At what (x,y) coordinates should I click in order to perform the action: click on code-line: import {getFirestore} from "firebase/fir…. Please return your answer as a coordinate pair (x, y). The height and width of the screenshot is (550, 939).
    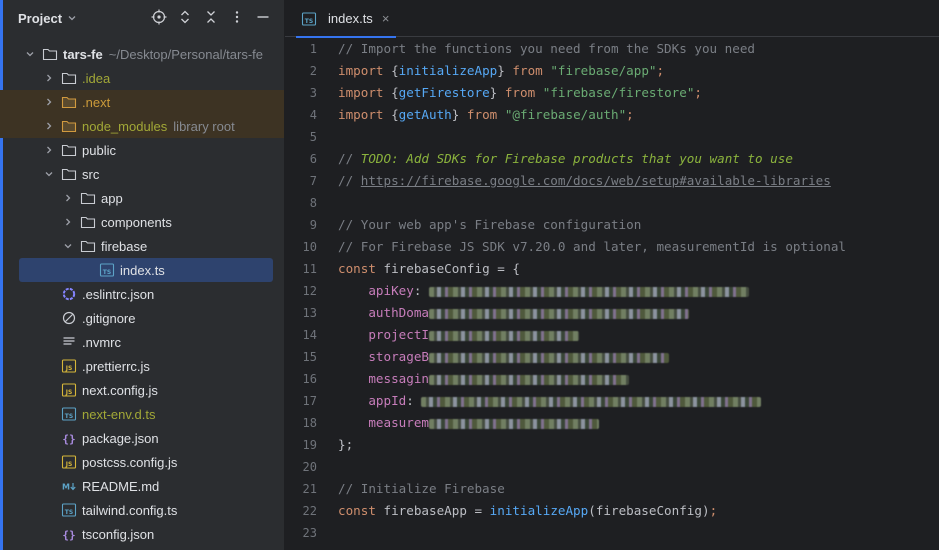
    Looking at the image, I should click on (638, 93).